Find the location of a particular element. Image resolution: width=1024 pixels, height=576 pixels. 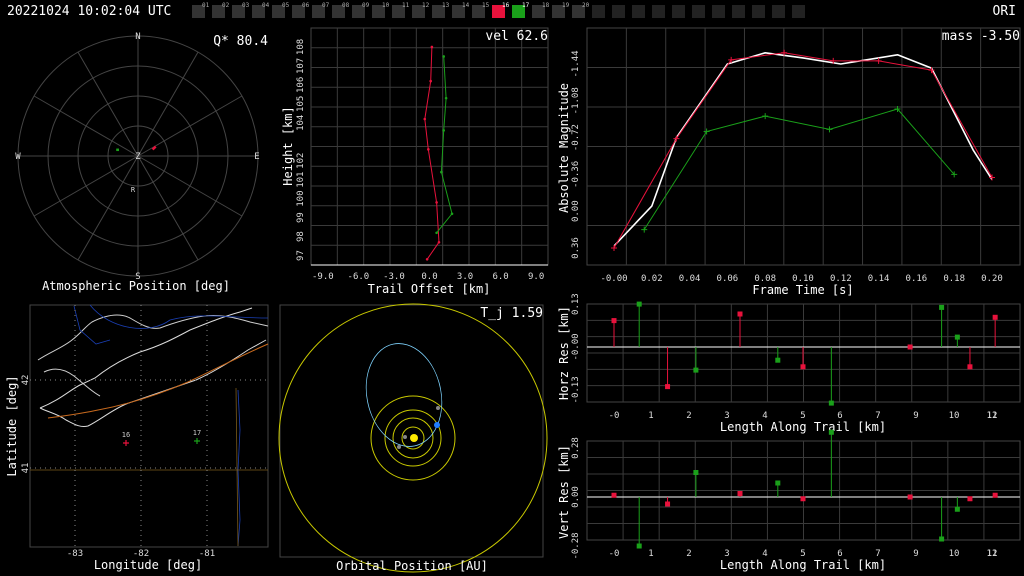

magnitude-series is located at coordinates (803, 150).